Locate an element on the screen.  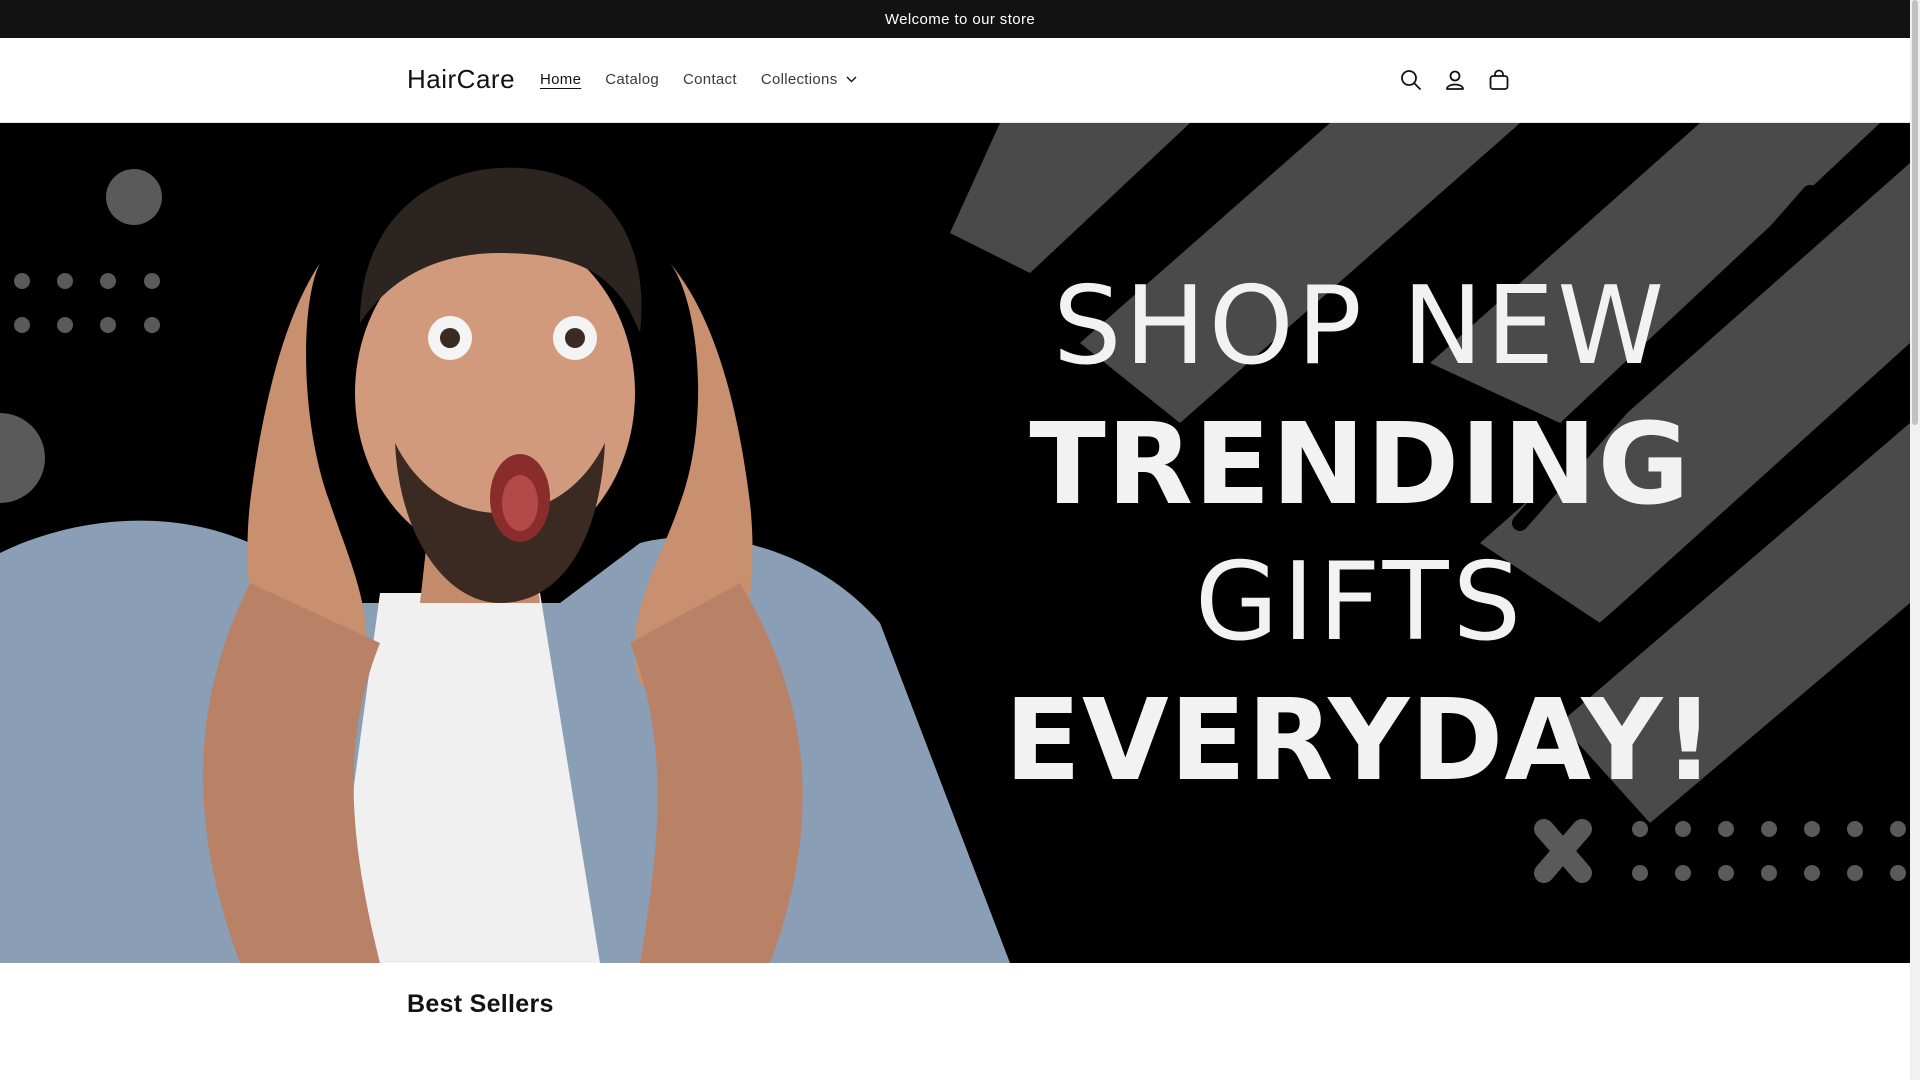
hero-line-2: TRENDING is located at coordinates (1360, 465).